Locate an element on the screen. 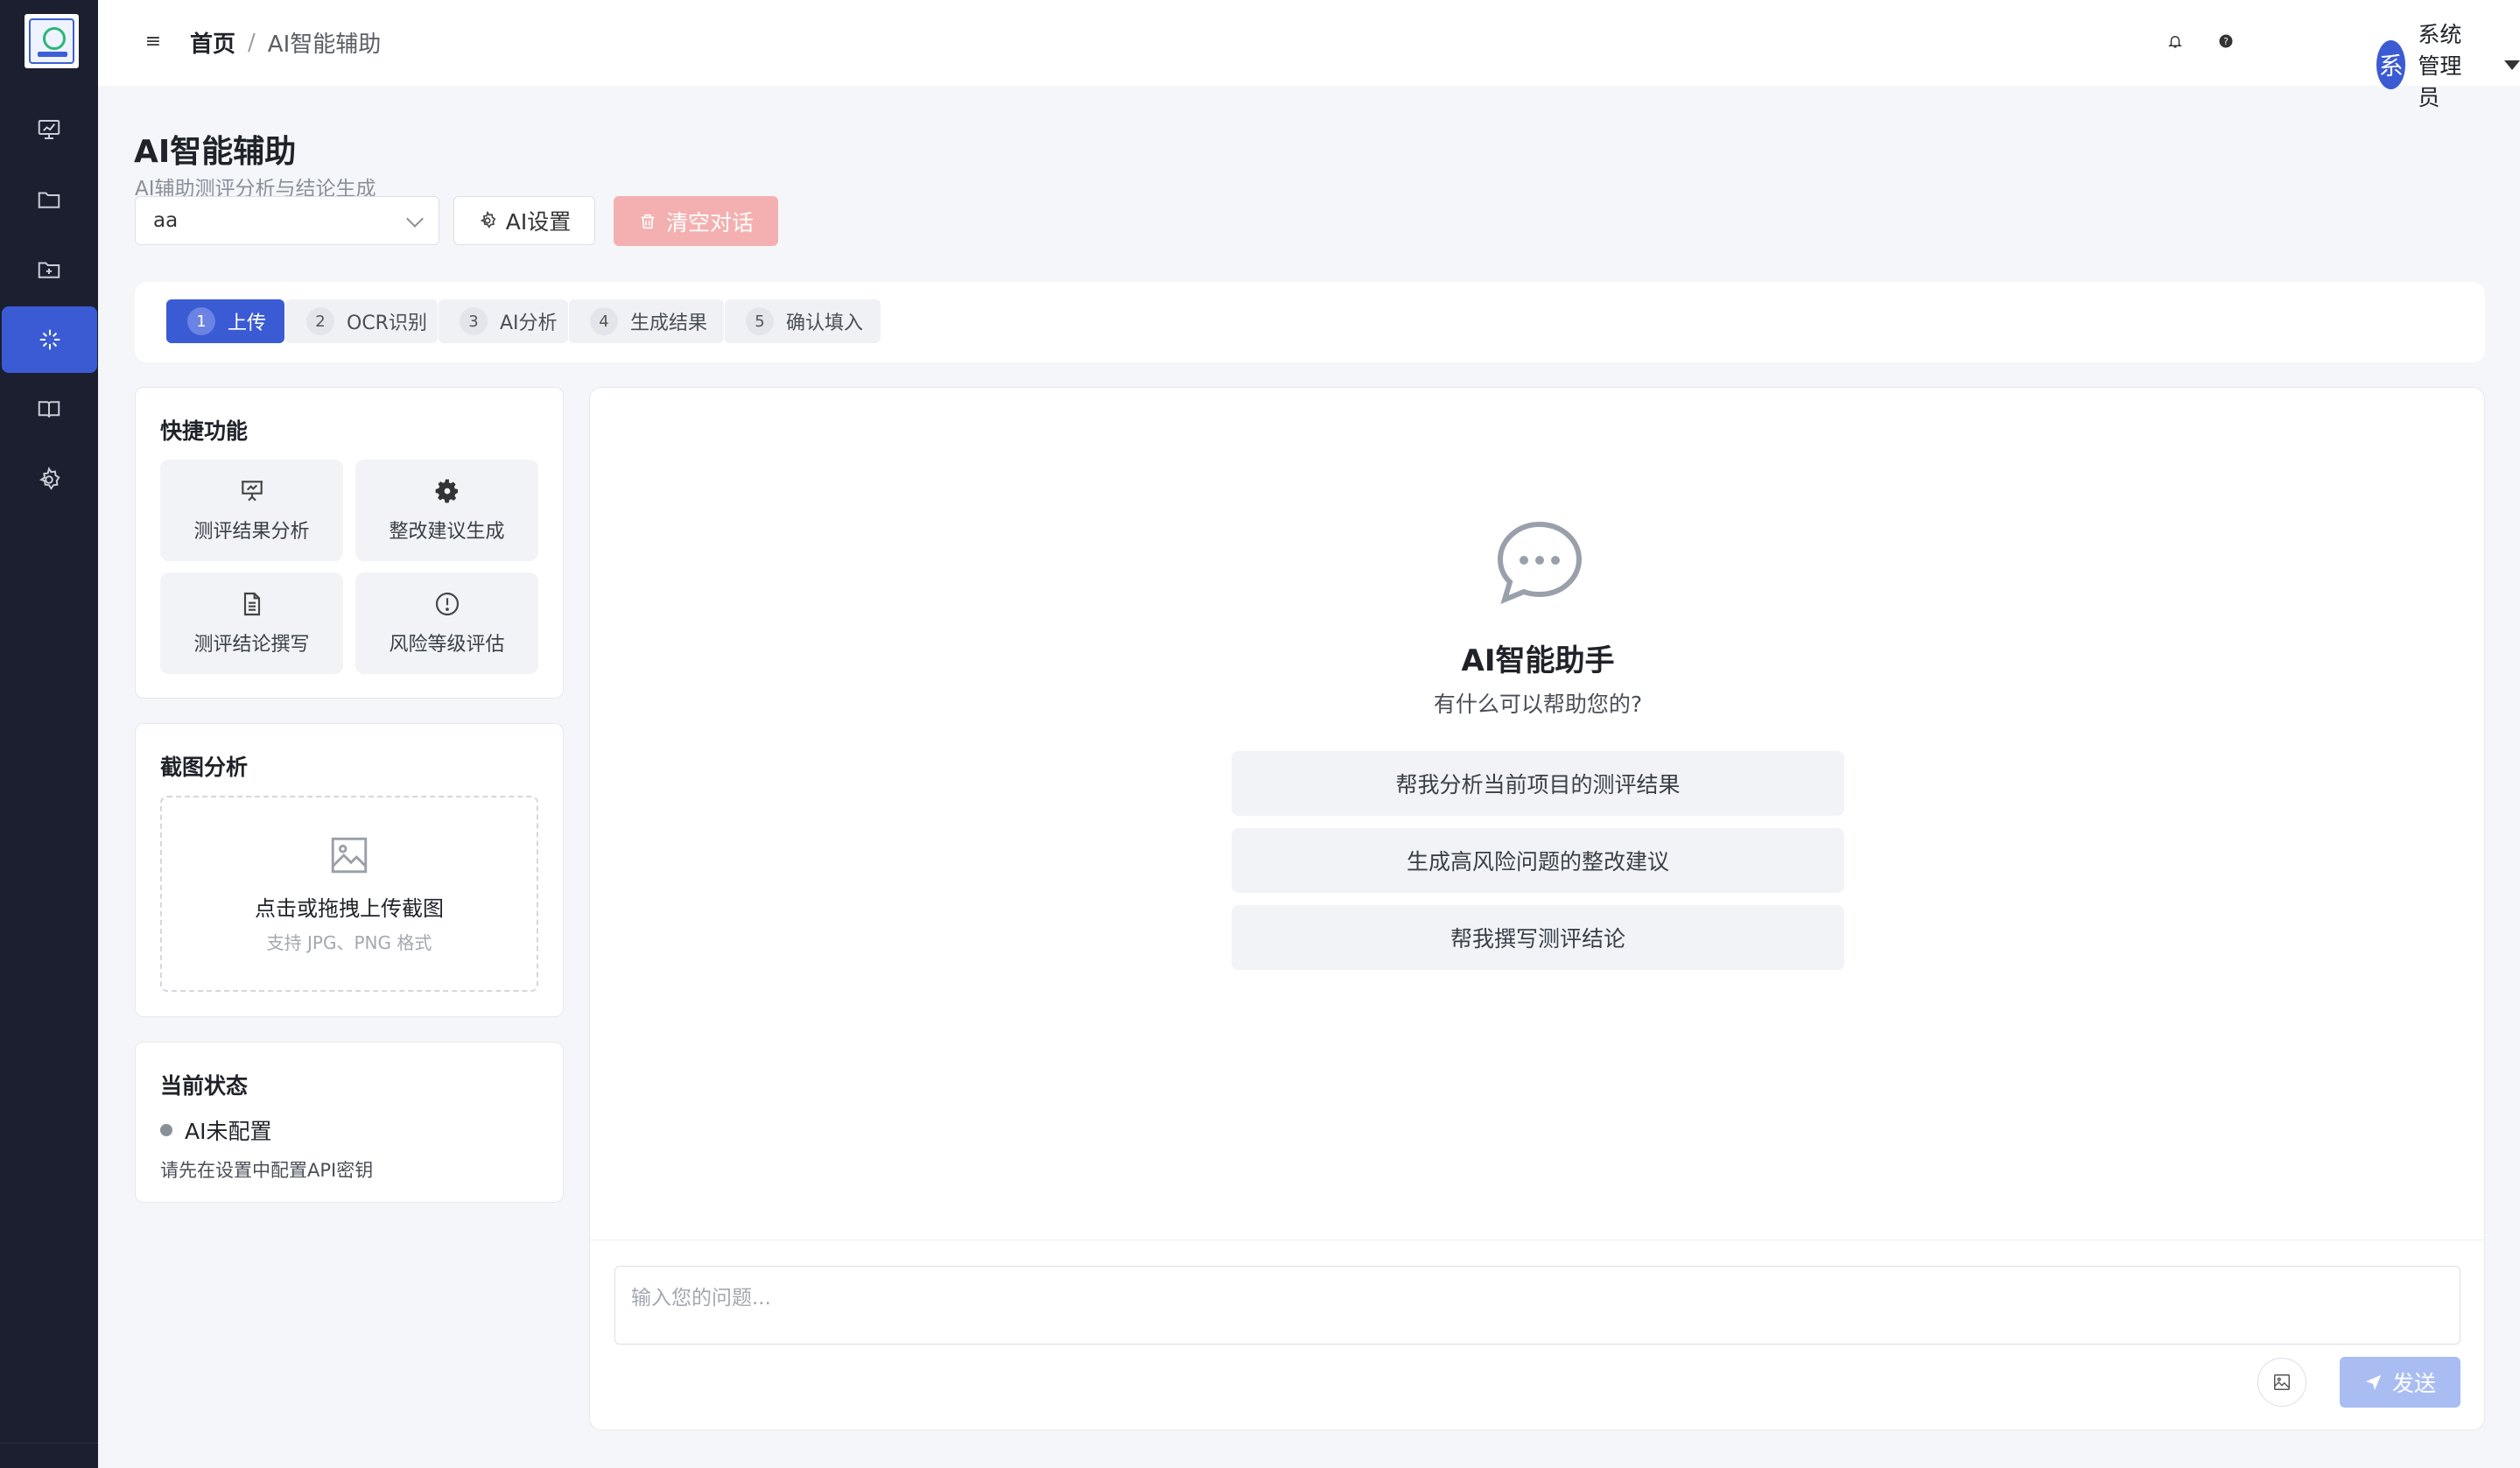  sidebar-item-dashboard is located at coordinates (49, 129).